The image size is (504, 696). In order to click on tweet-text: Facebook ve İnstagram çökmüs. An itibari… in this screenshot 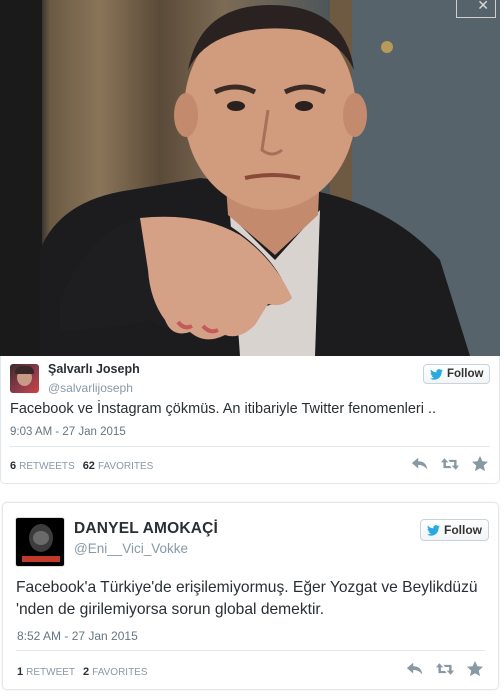, I will do `click(223, 409)`.